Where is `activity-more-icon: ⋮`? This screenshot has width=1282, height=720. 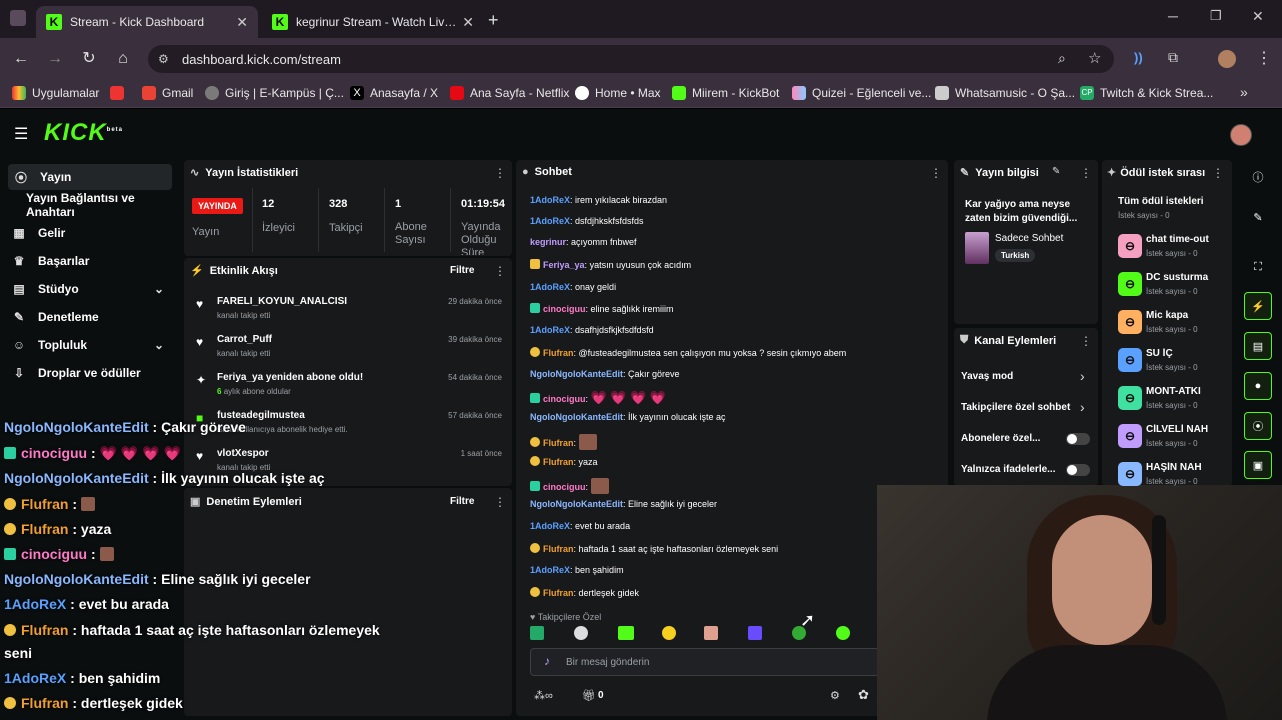
activity-more-icon: ⋮ is located at coordinates (500, 271).